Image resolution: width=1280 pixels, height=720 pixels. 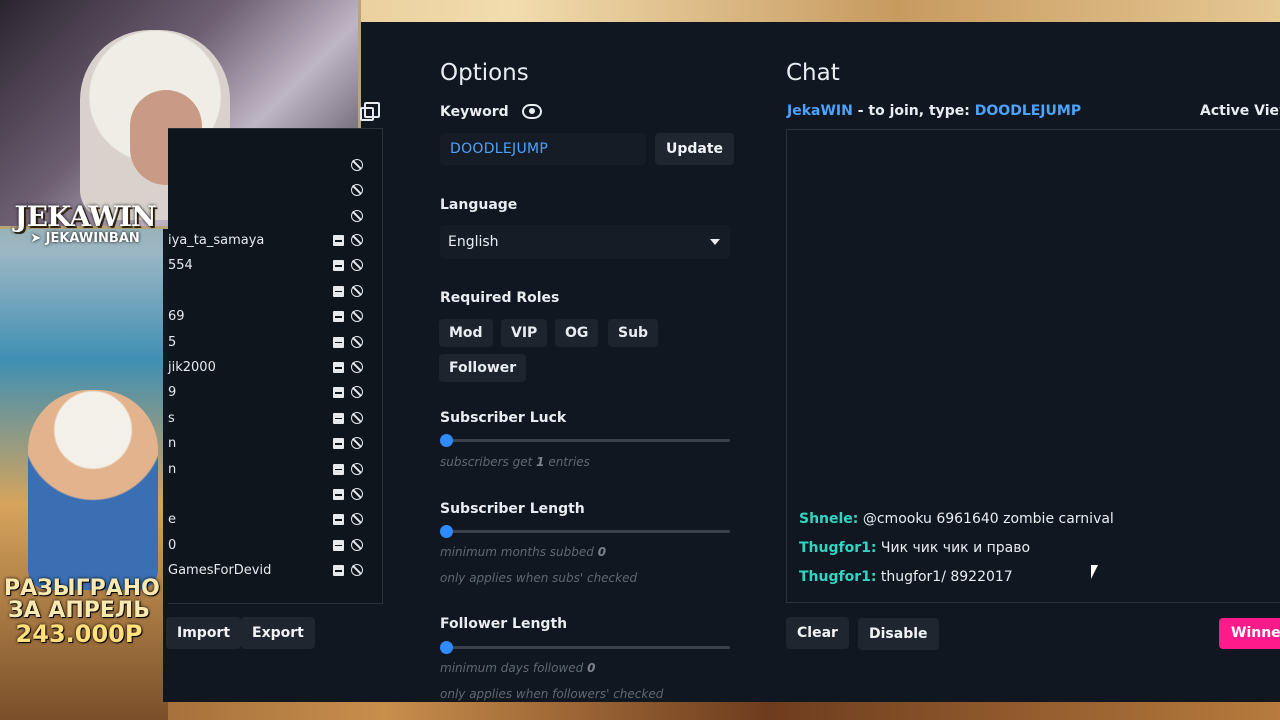 I want to click on chat-join-instructions: JekaWIN - to join, type: DOODLEJUMP, so click(x=934, y=111).